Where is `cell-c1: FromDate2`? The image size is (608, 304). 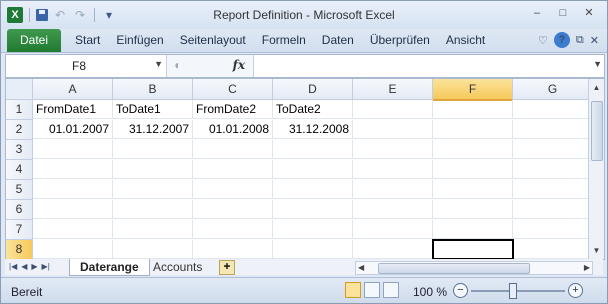 cell-c1: FromDate2 is located at coordinates (233, 109).